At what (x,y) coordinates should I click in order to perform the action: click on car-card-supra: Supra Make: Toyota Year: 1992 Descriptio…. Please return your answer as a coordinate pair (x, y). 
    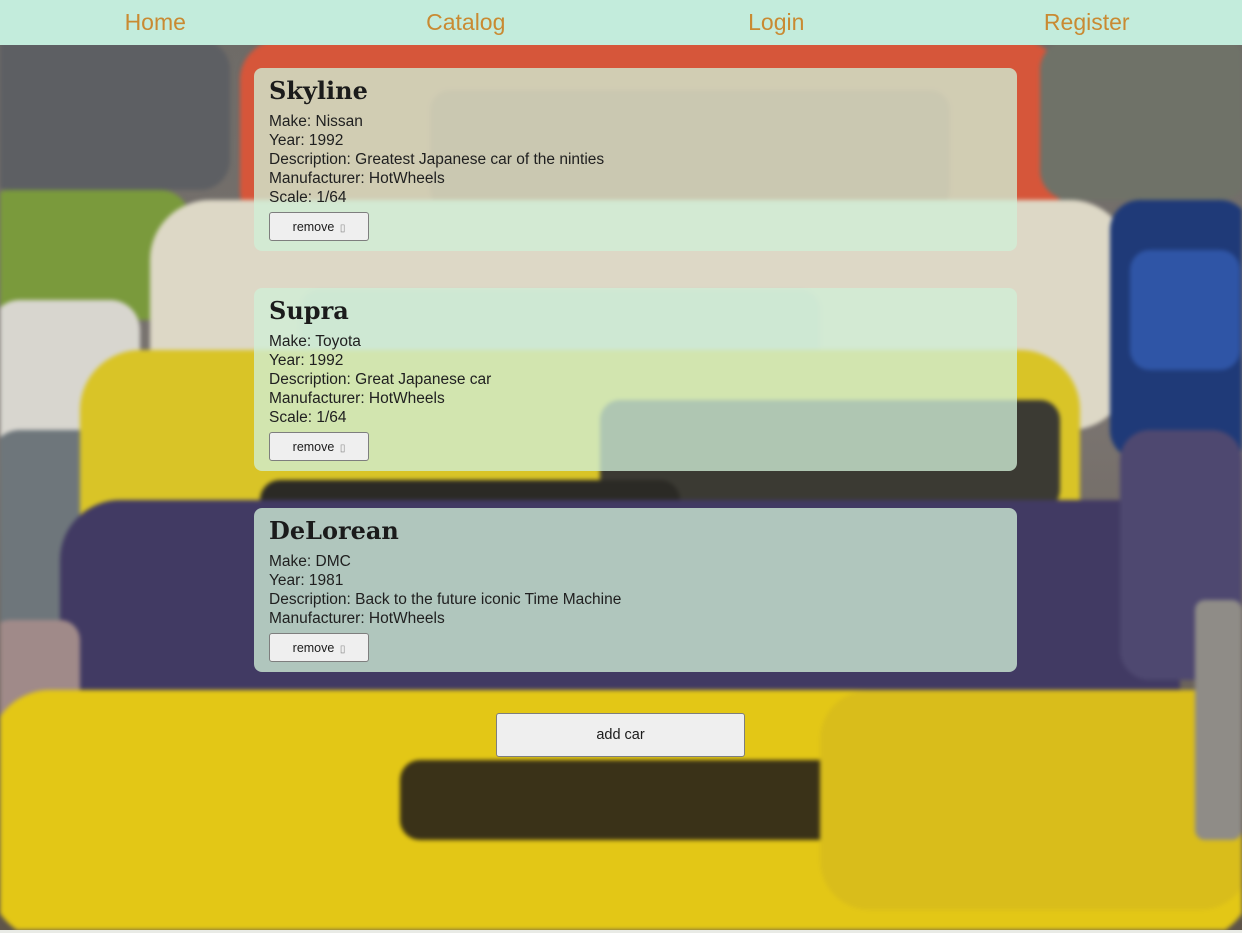
    Looking at the image, I should click on (635, 379).